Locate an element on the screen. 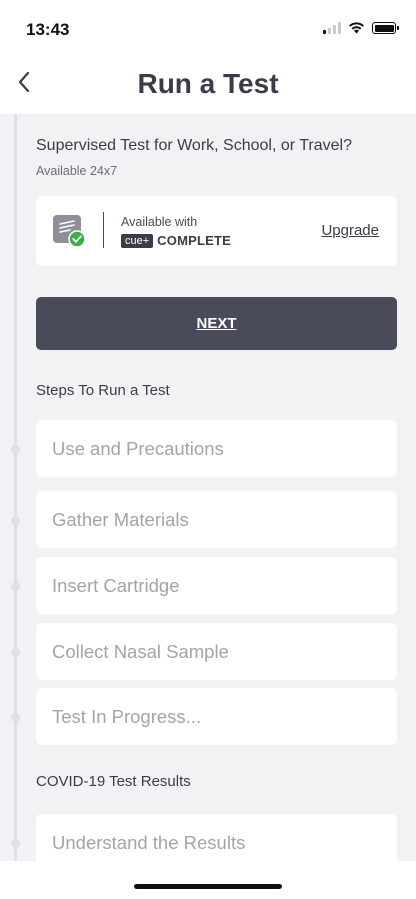  upgrade-card: Available with cue+ COMPLETE Upgrade is located at coordinates (216, 231).